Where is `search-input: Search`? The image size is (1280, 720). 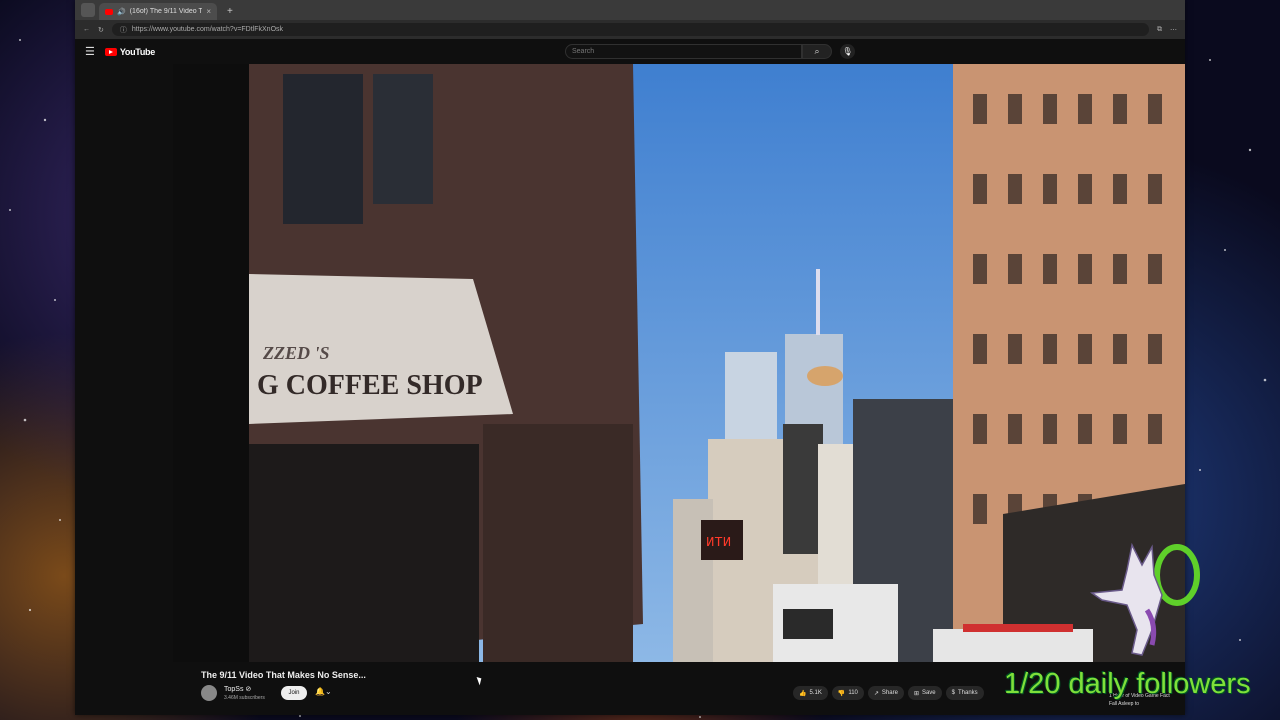 search-input: Search is located at coordinates (683, 51).